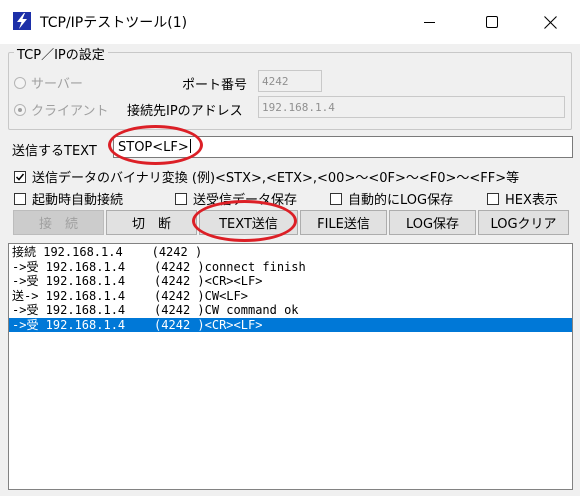 The image size is (580, 496). I want to click on check-icon, so click(20, 177).